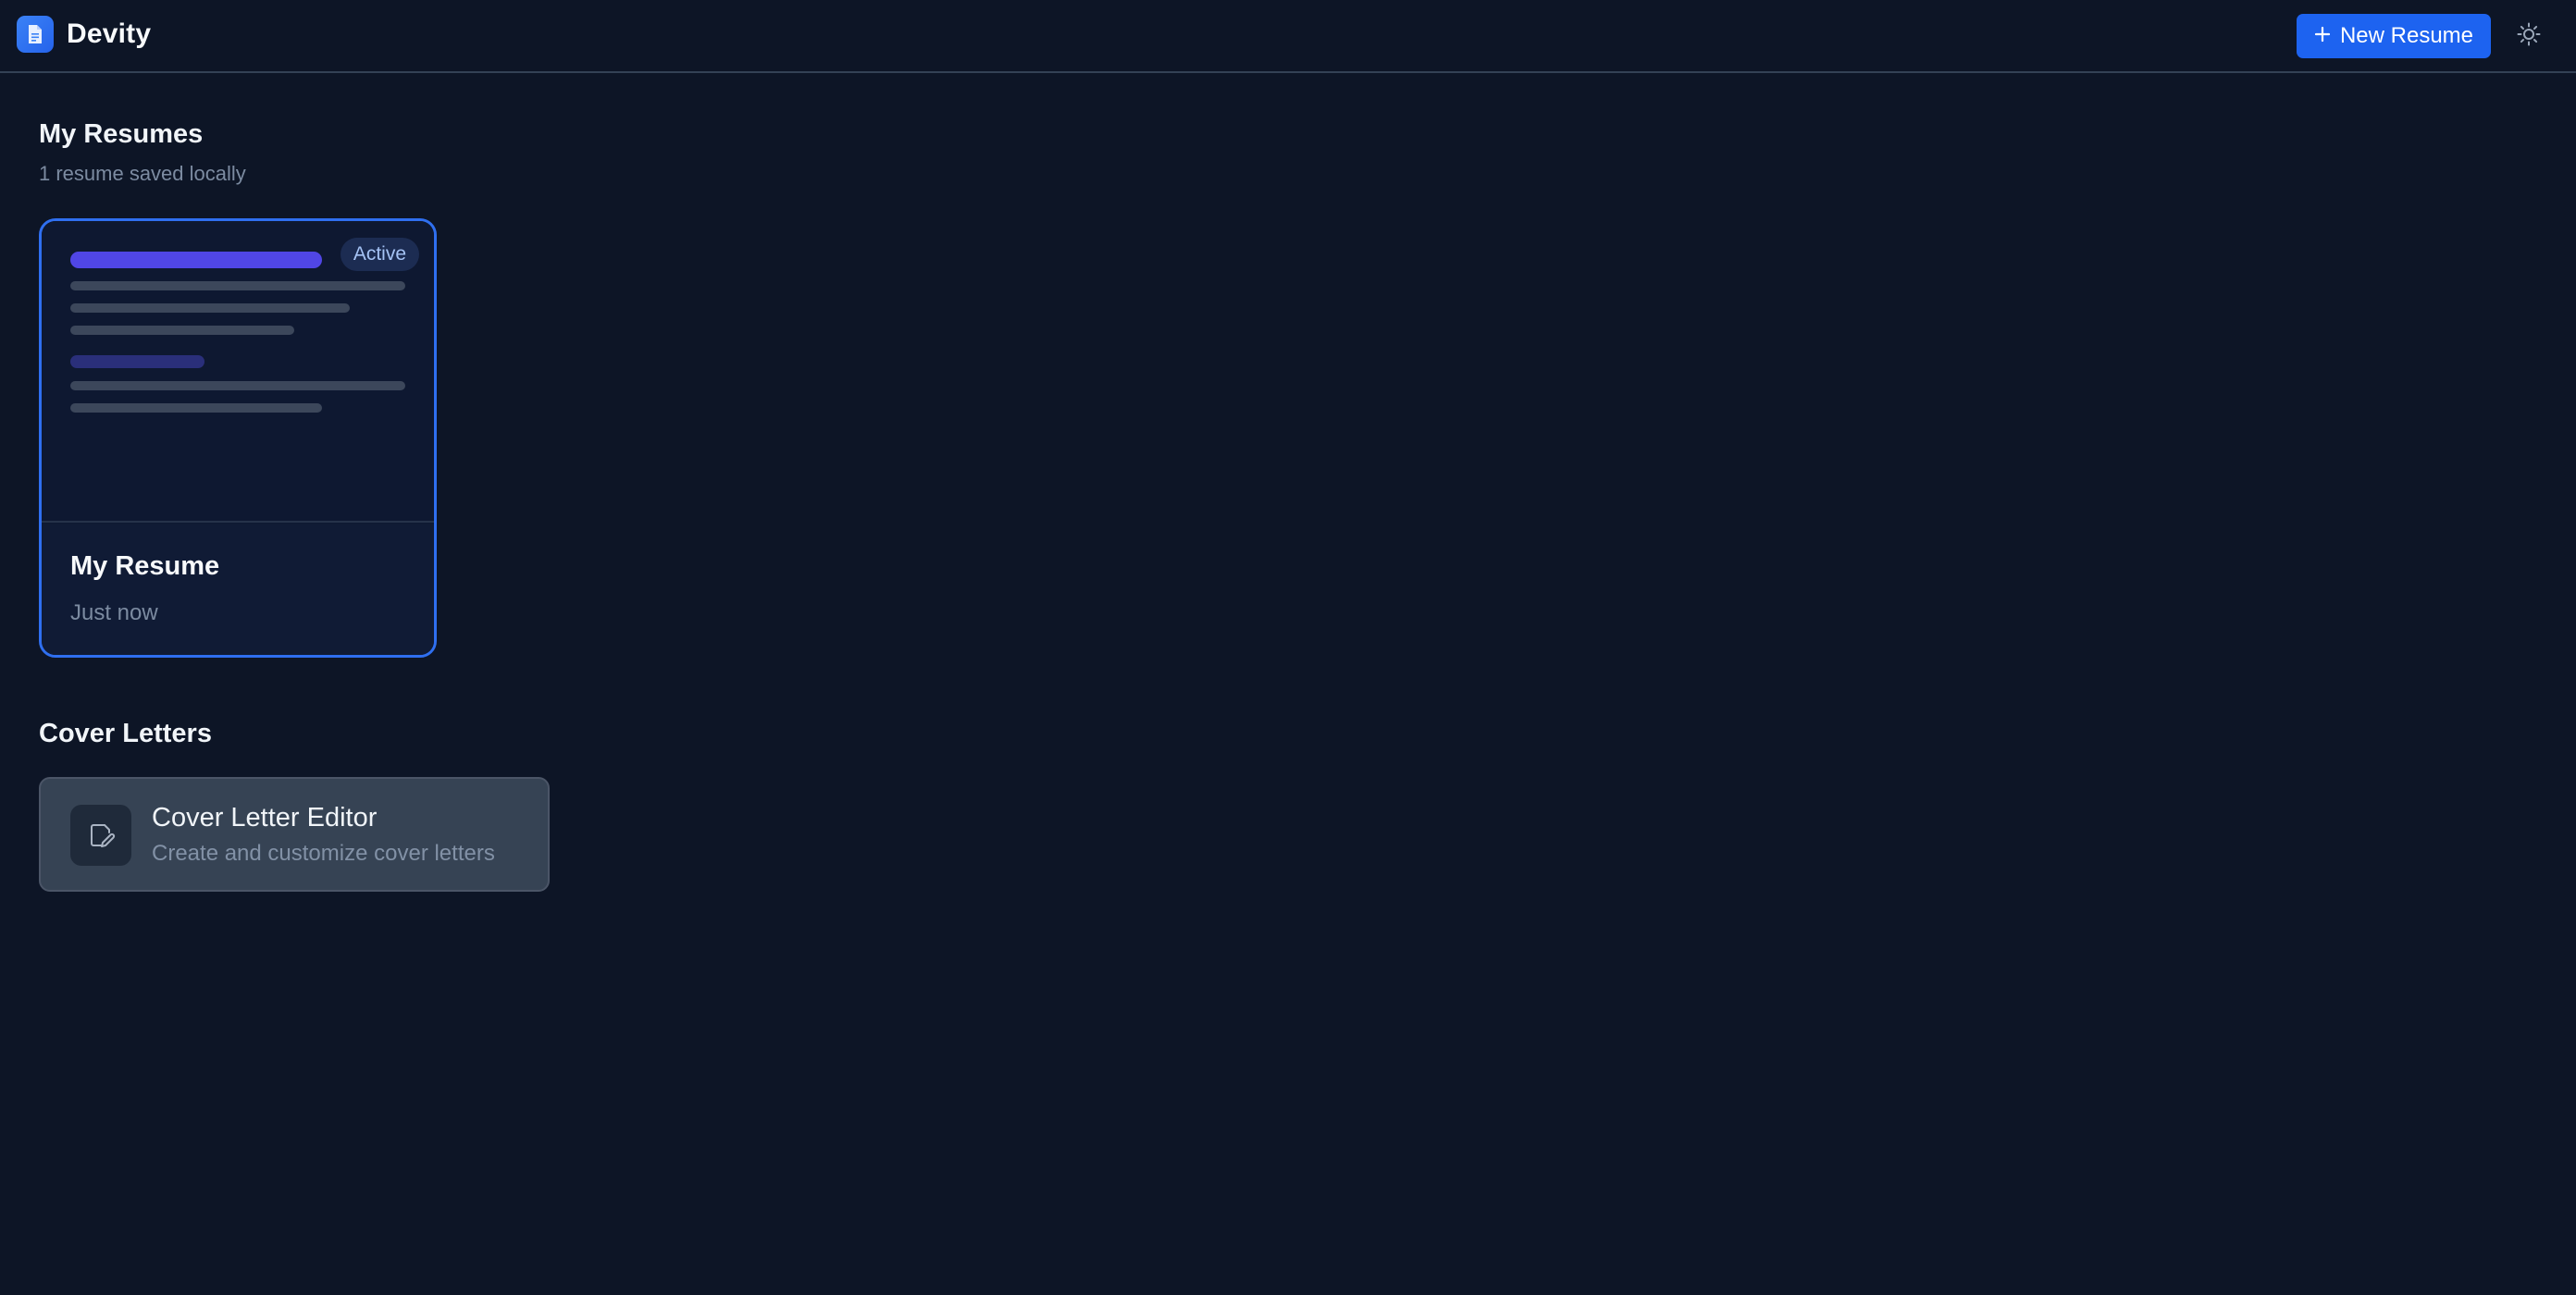  What do you see at coordinates (121, 134) in the screenshot?
I see `my-resumes-heading: My Resumes` at bounding box center [121, 134].